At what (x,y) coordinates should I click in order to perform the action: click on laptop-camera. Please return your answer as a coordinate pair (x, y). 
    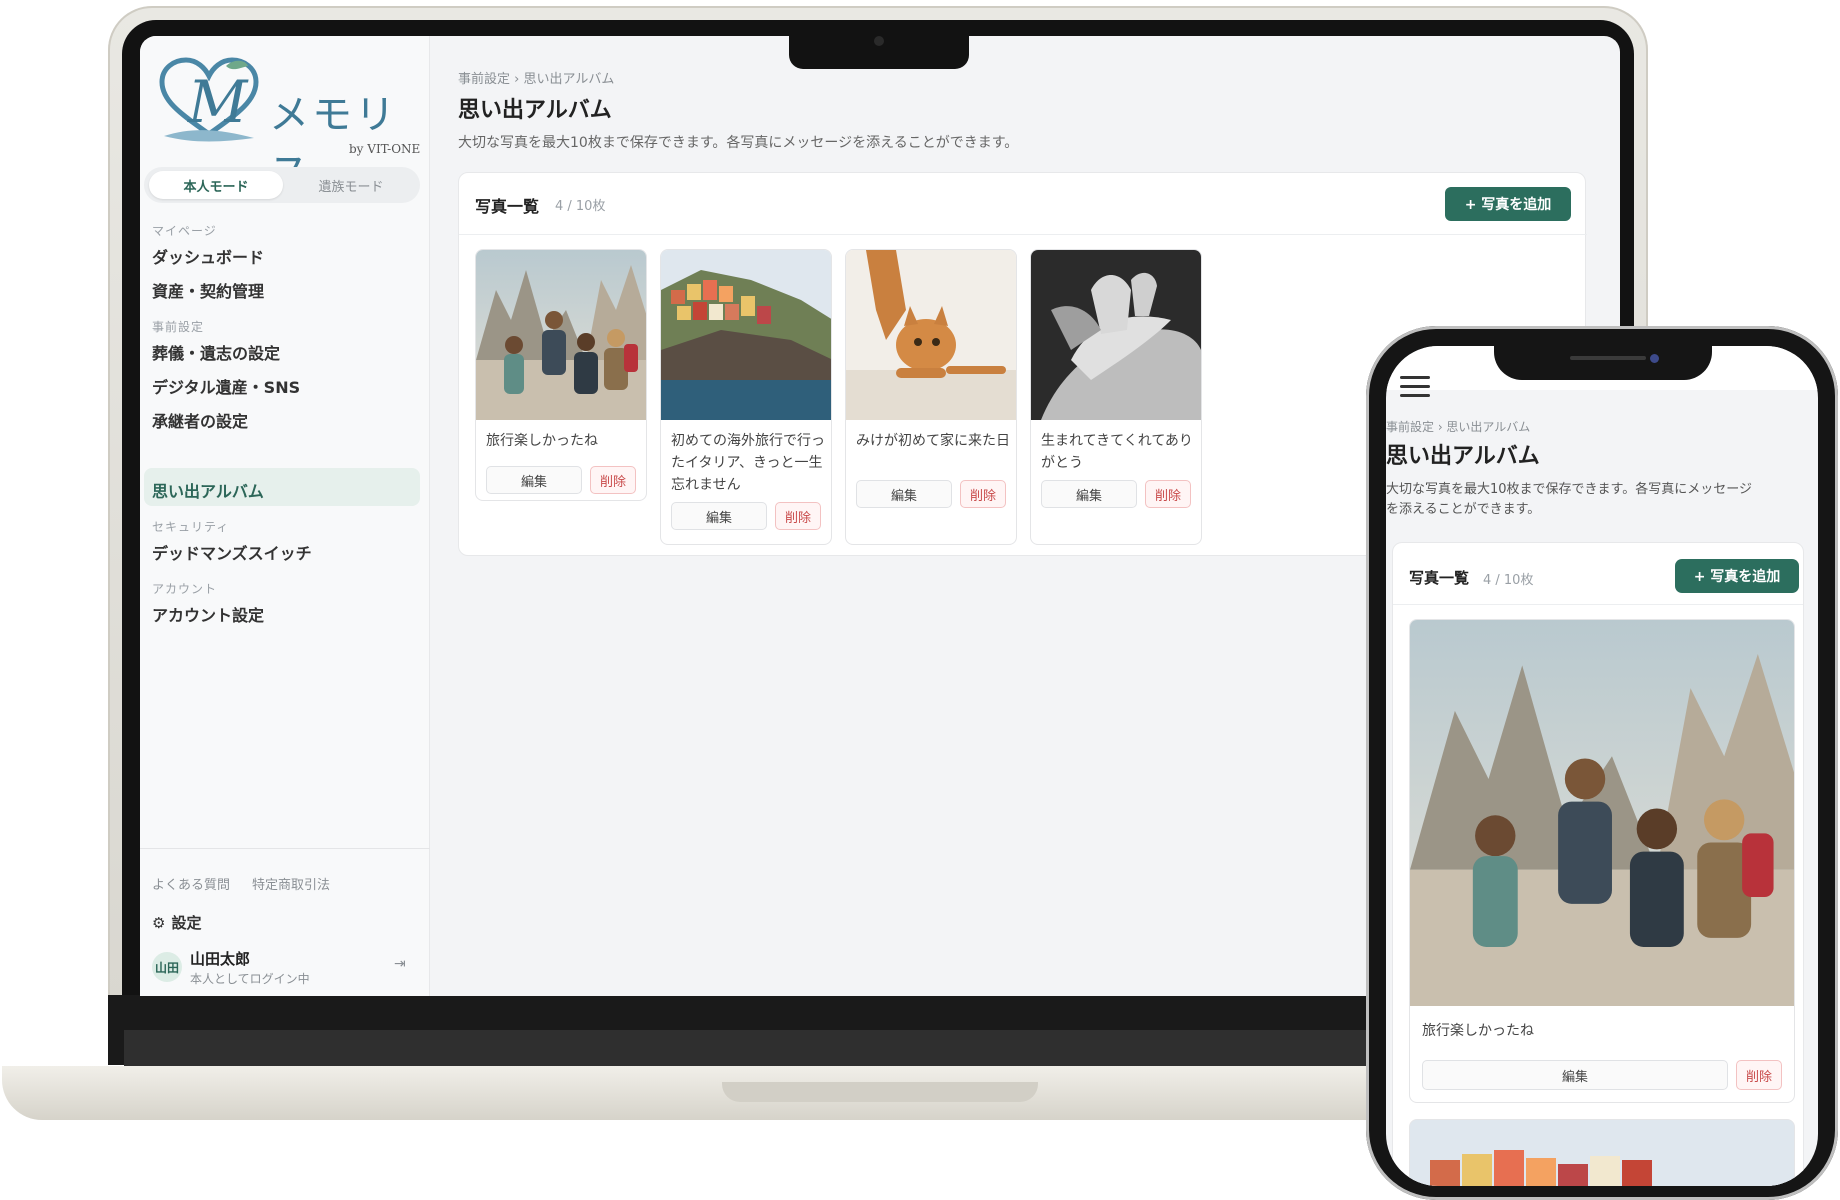
    Looking at the image, I should click on (879, 41).